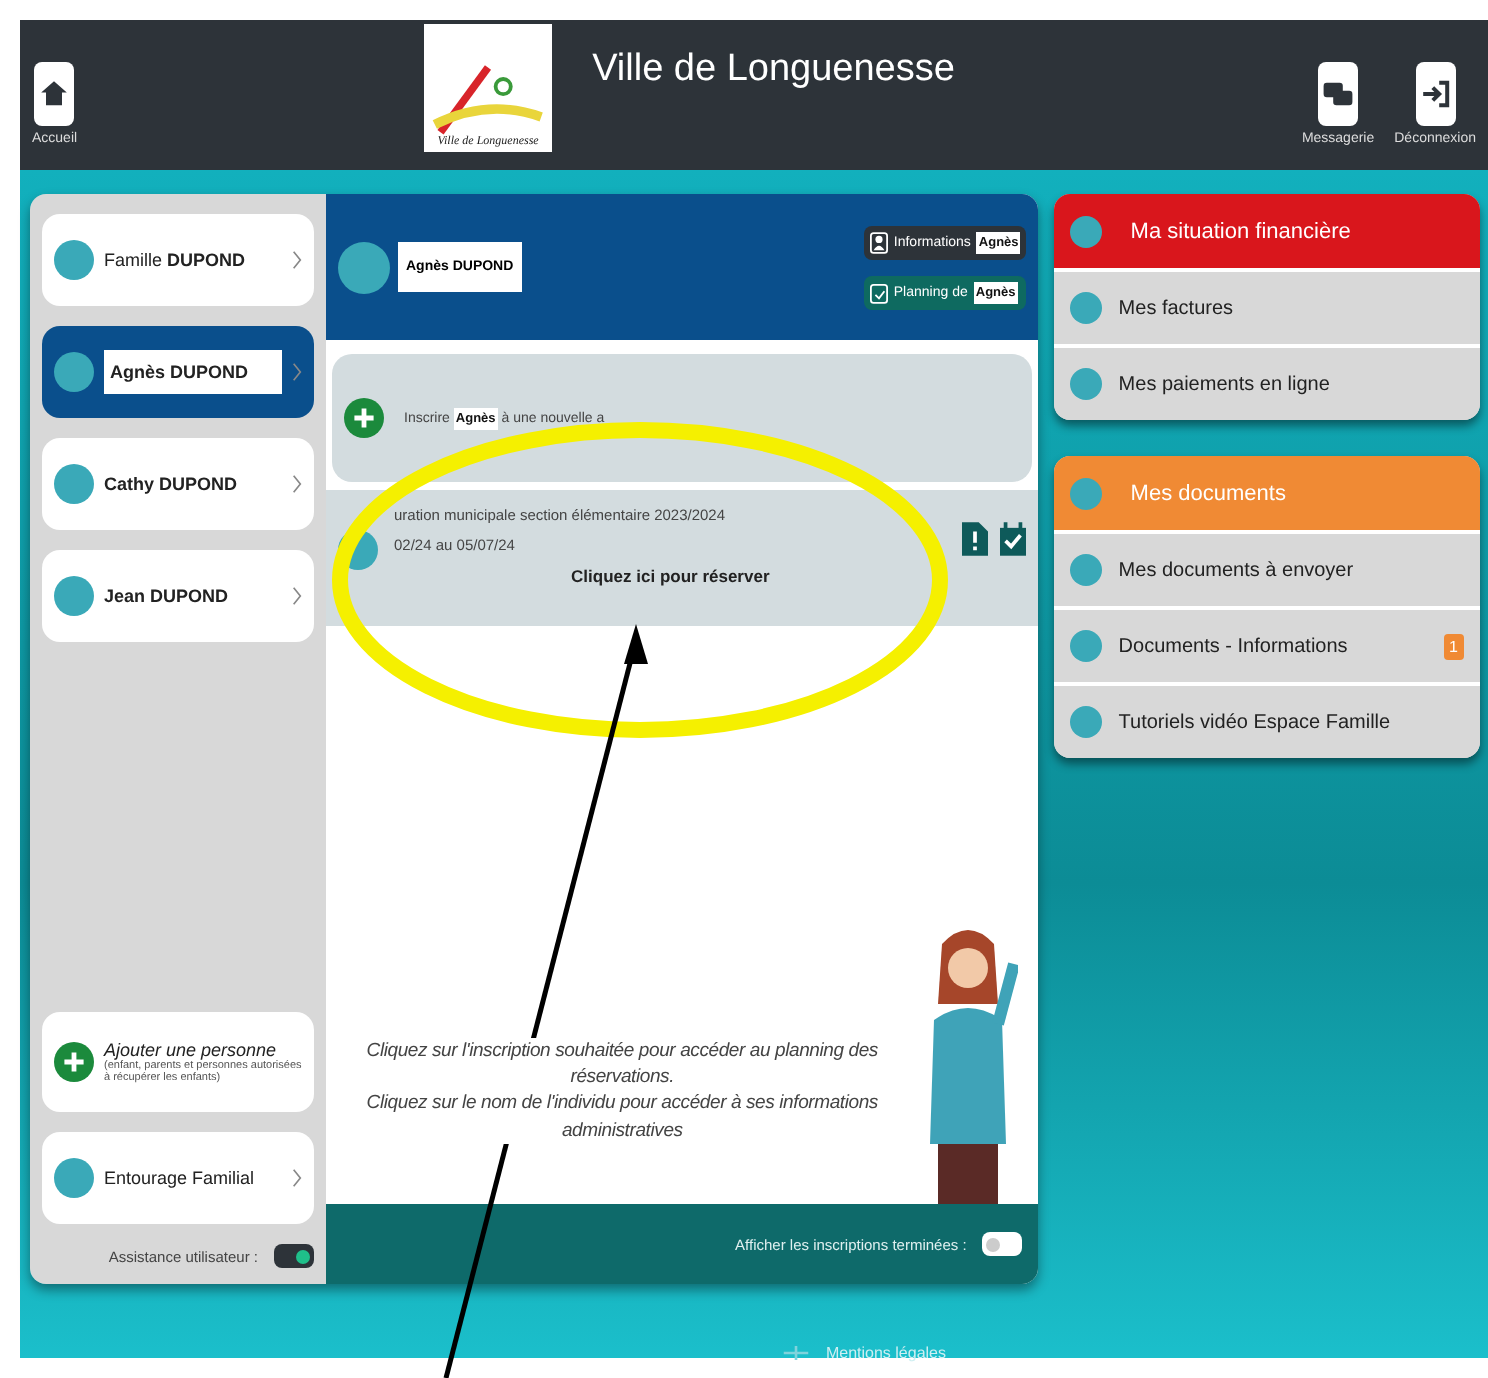 The image size is (1488, 1378). What do you see at coordinates (1267, 568) in the screenshot?
I see `menu-item: Mes documents à envoyer` at bounding box center [1267, 568].